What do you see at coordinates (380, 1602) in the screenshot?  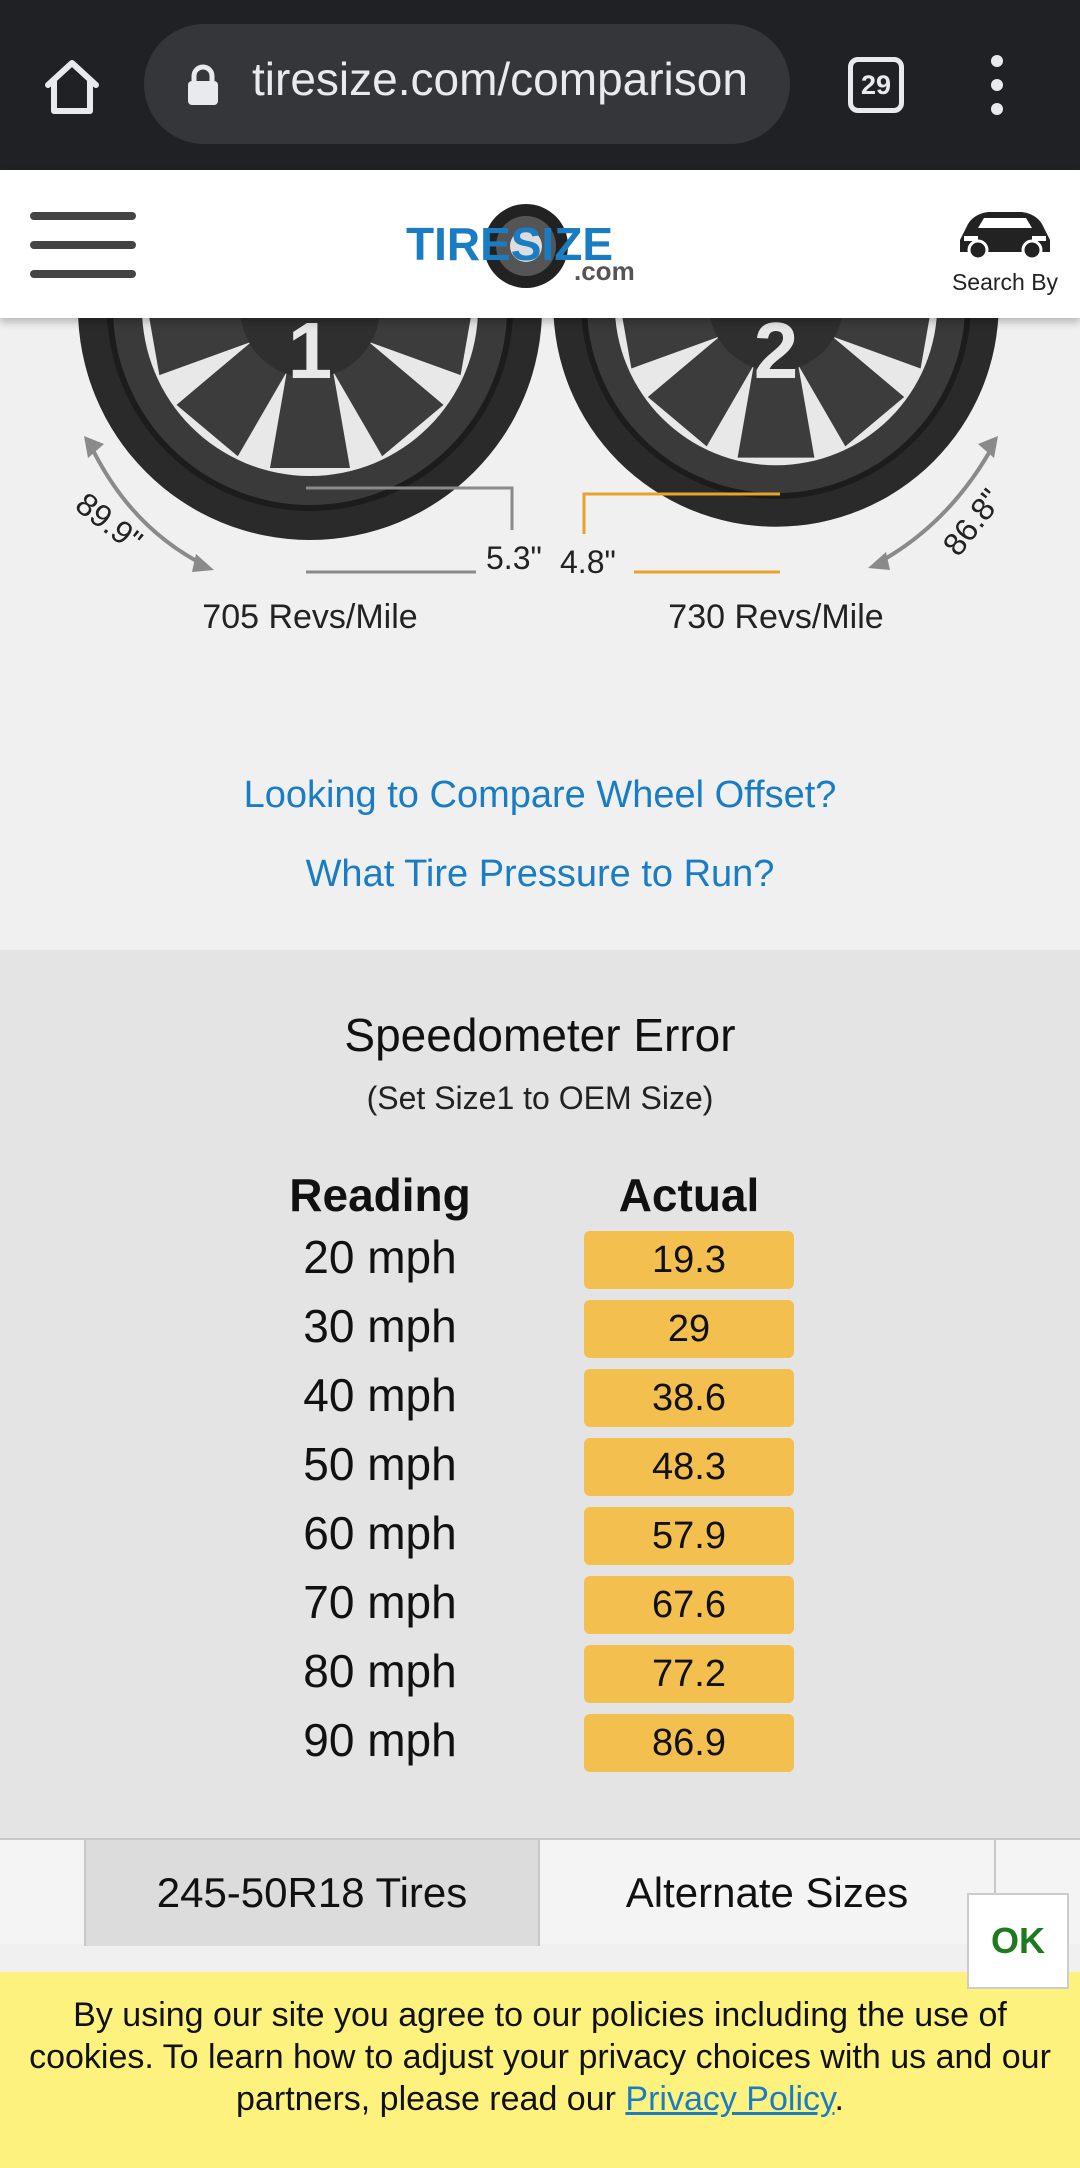 I see `reading-cell: 70 mph` at bounding box center [380, 1602].